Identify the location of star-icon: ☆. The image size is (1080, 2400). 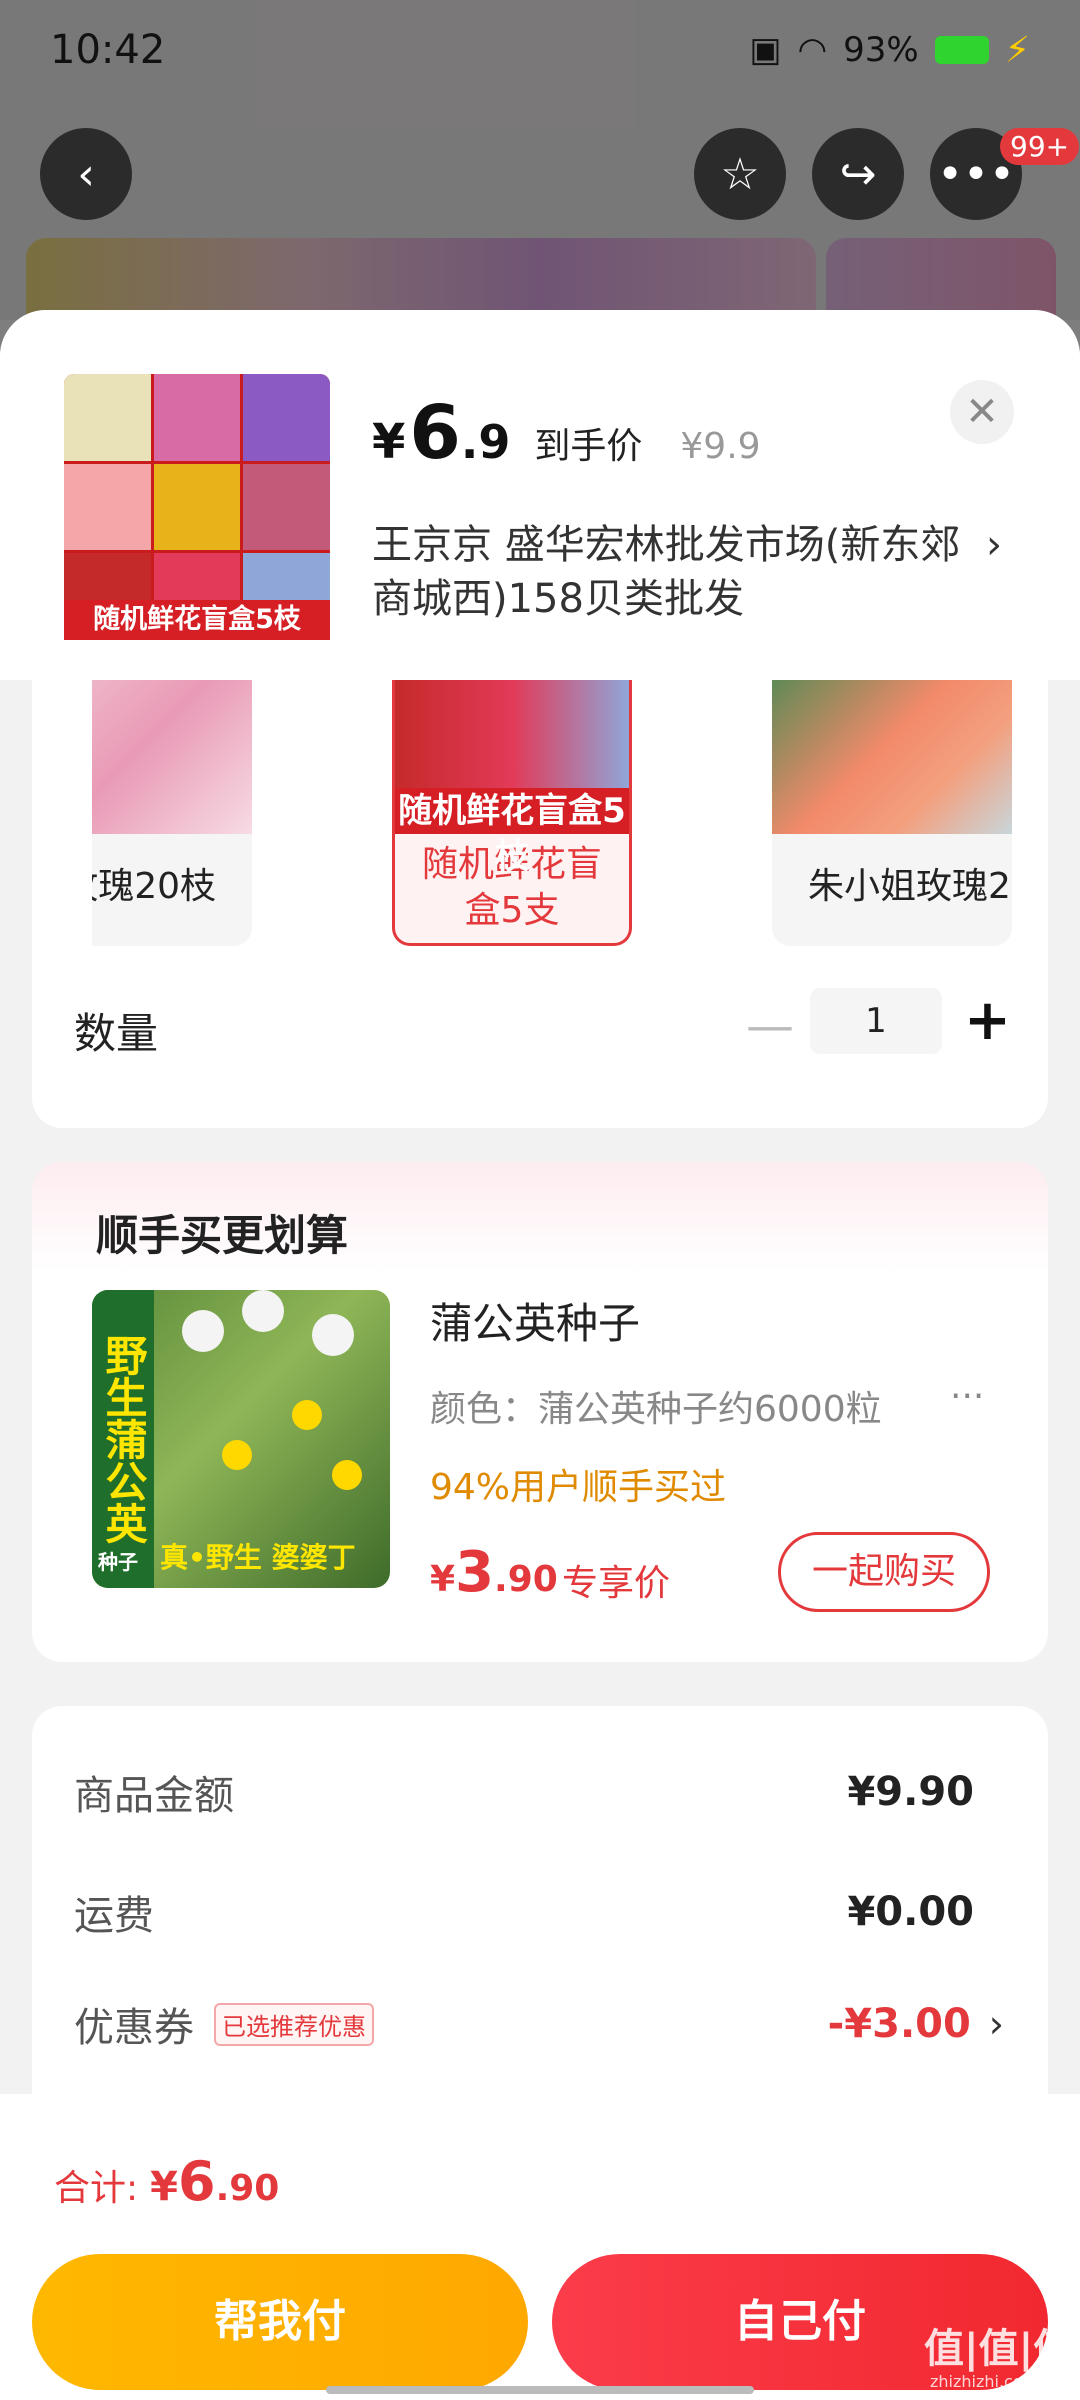
(740, 174).